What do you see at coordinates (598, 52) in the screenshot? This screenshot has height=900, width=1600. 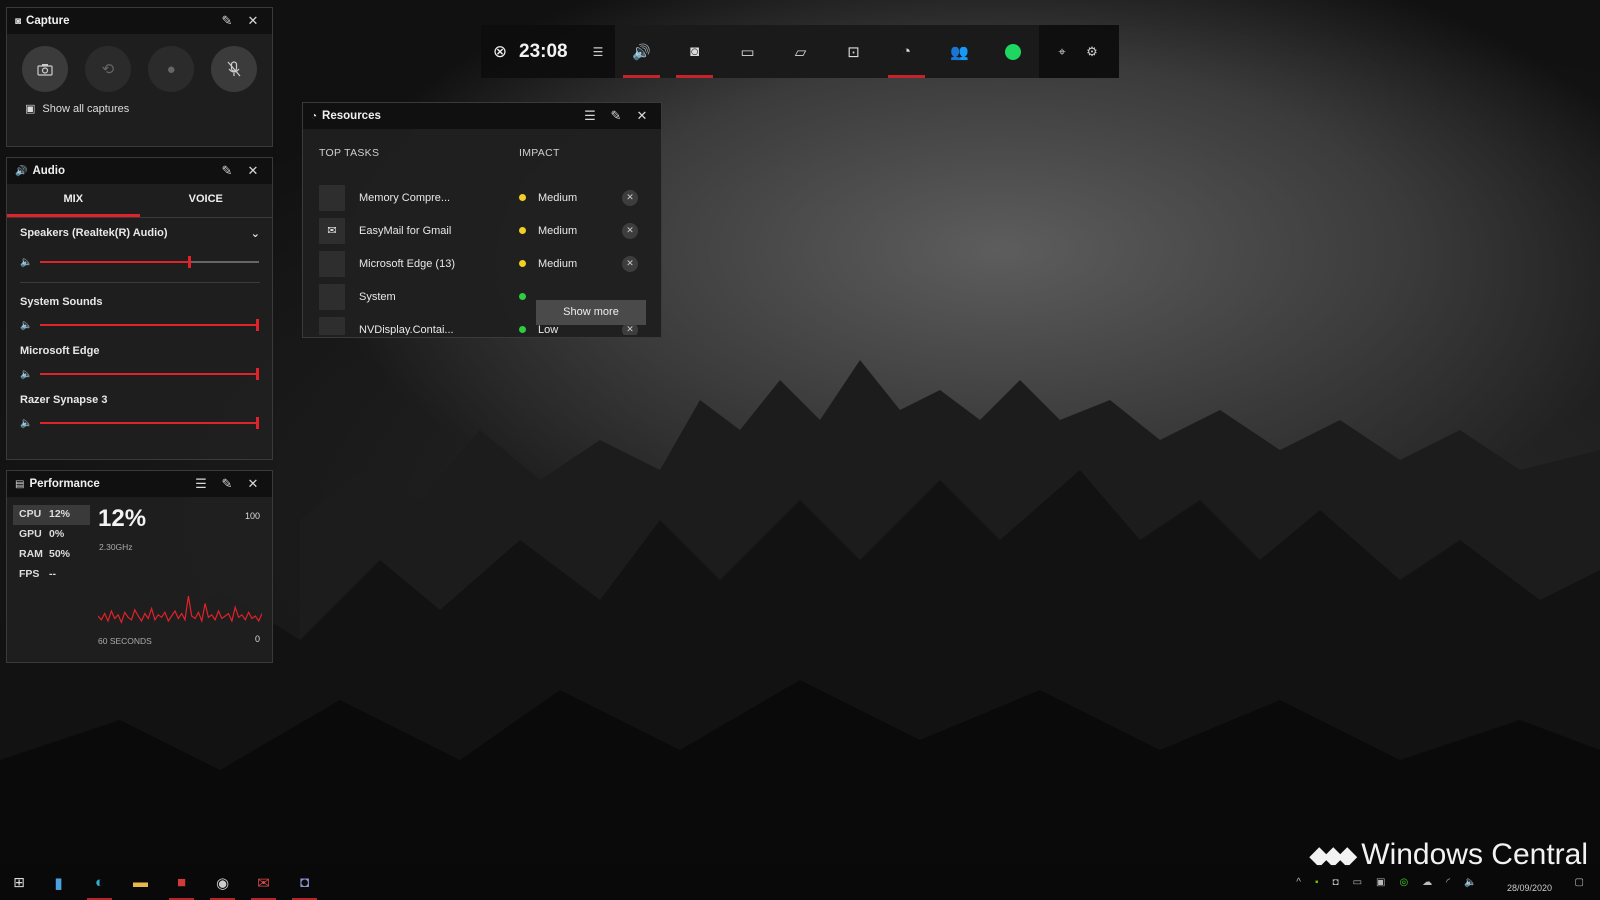 I see `widget-menu-icon: ☰` at bounding box center [598, 52].